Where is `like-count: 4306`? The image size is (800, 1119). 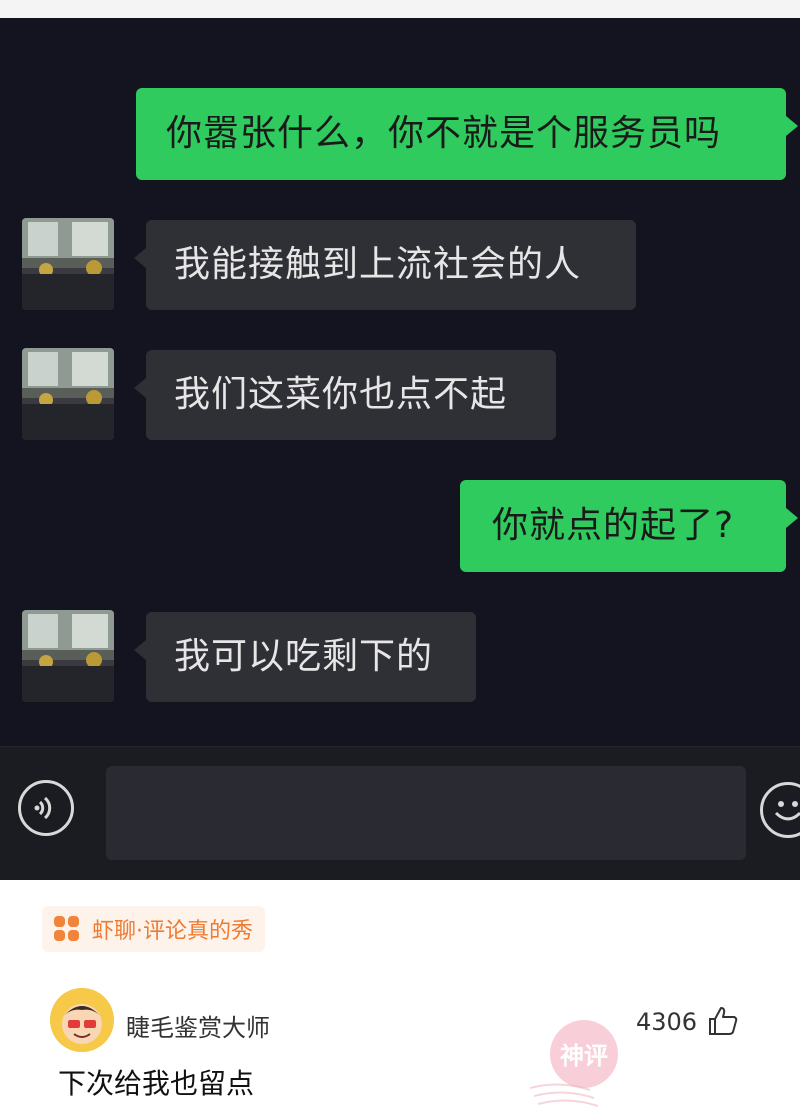 like-count: 4306 is located at coordinates (667, 1022).